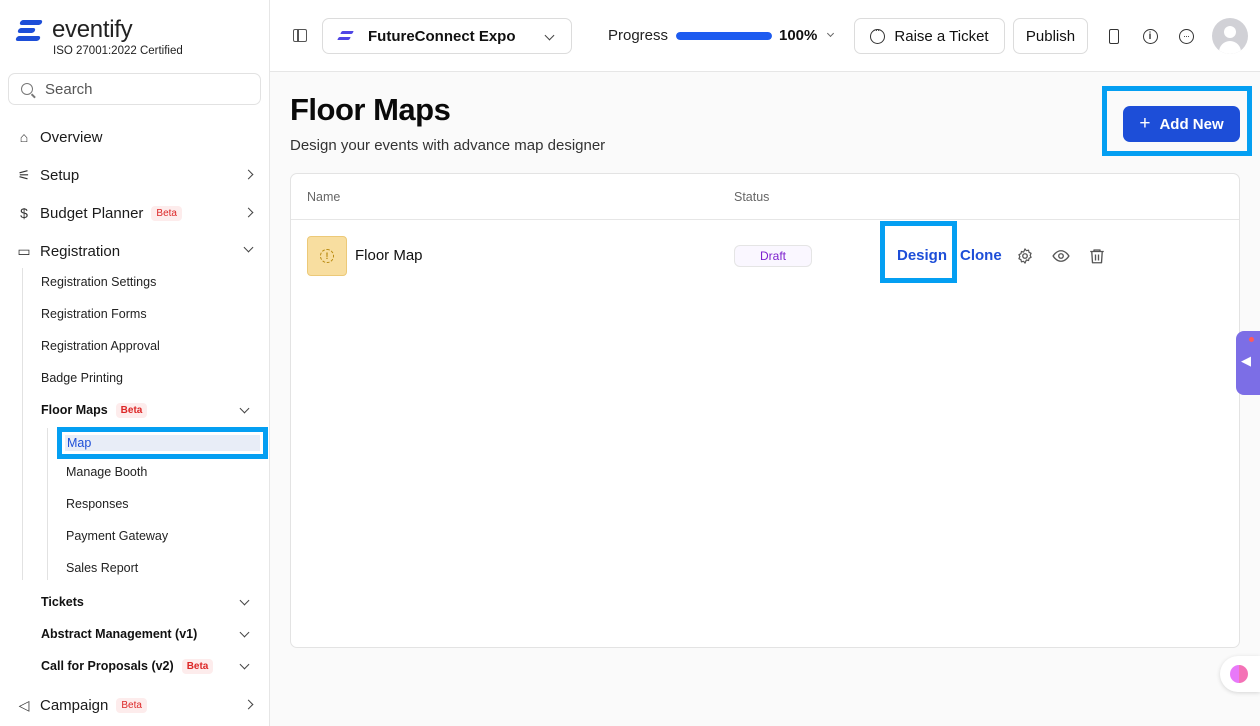  What do you see at coordinates (71, 137) in the screenshot?
I see `nav-overview-label: Overview` at bounding box center [71, 137].